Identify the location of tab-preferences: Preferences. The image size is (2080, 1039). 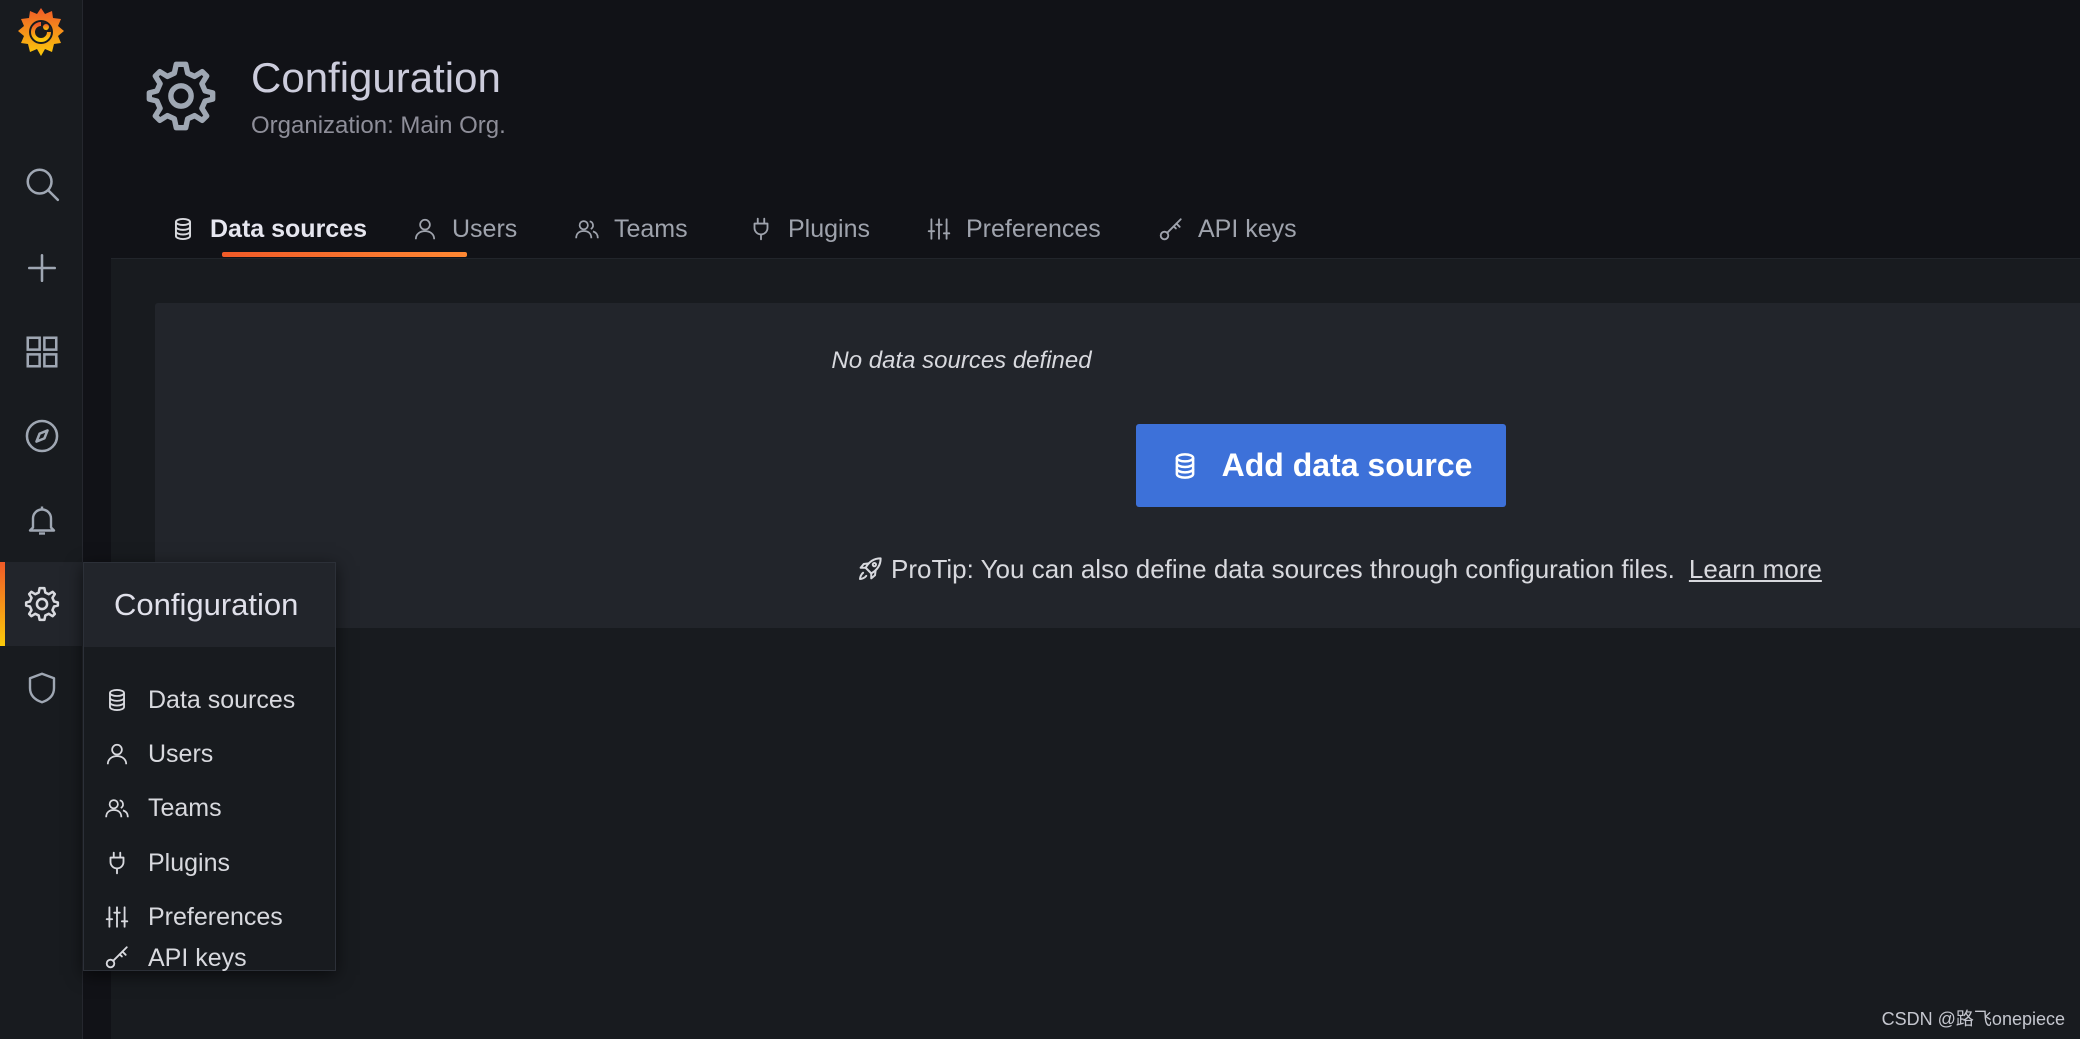
(1013, 229).